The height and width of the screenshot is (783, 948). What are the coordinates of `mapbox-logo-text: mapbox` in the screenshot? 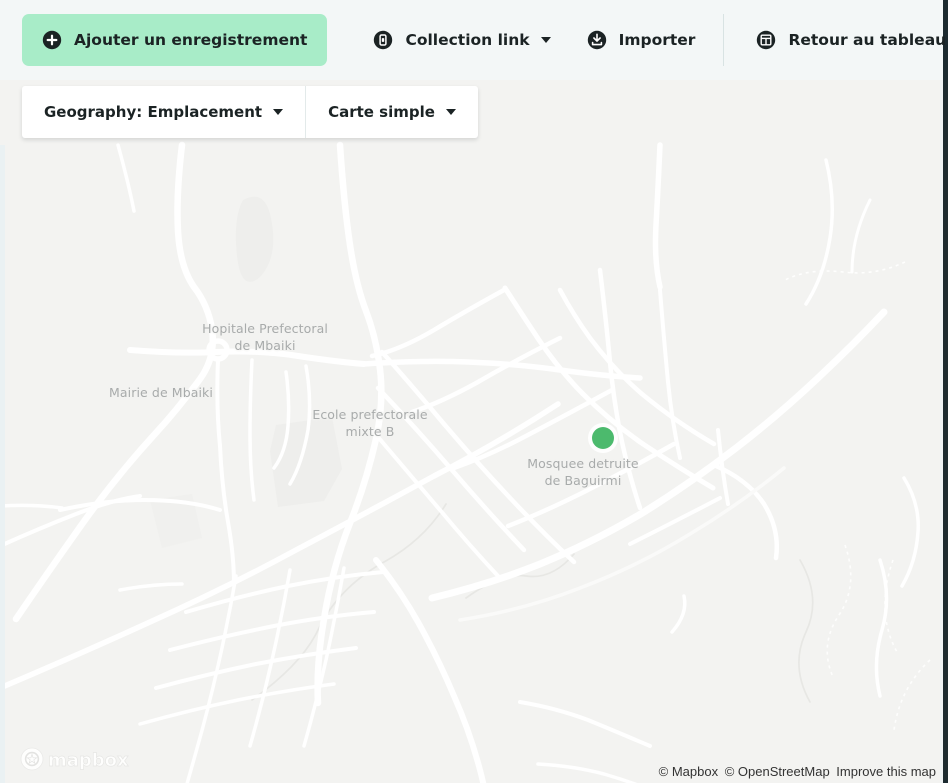 It's located at (88, 760).